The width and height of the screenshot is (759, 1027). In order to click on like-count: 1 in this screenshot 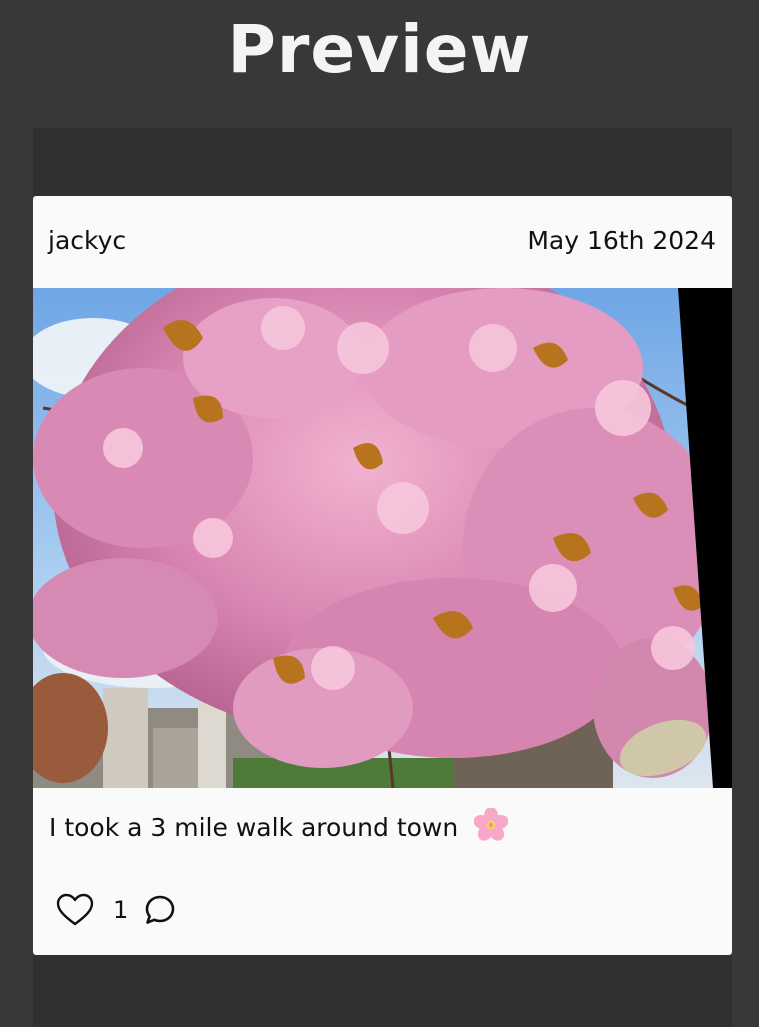, I will do `click(121, 910)`.